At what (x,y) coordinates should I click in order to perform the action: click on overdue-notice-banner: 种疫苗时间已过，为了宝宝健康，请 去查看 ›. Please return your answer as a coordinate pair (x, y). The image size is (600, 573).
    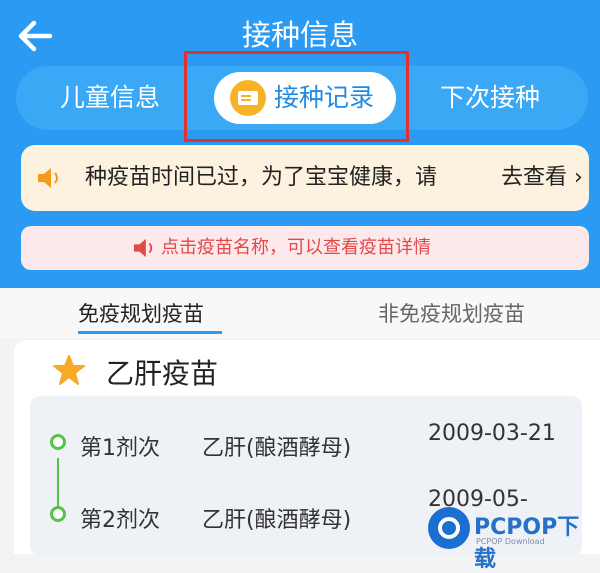
    Looking at the image, I should click on (305, 178).